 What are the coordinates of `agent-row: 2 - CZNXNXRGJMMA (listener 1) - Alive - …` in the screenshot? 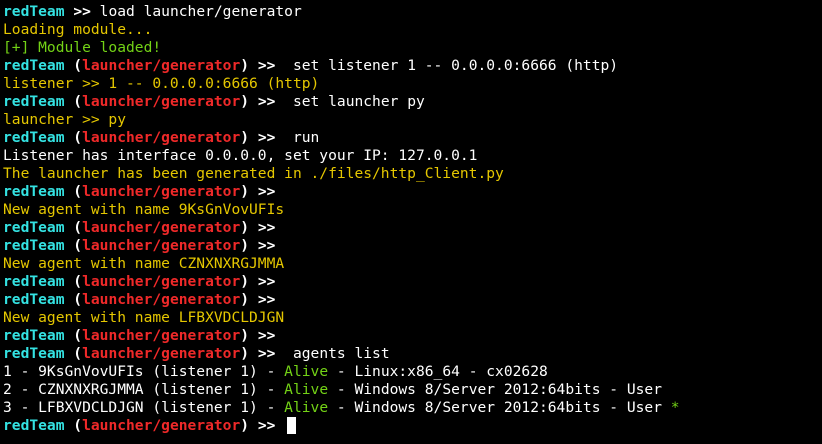 It's located at (412, 390).